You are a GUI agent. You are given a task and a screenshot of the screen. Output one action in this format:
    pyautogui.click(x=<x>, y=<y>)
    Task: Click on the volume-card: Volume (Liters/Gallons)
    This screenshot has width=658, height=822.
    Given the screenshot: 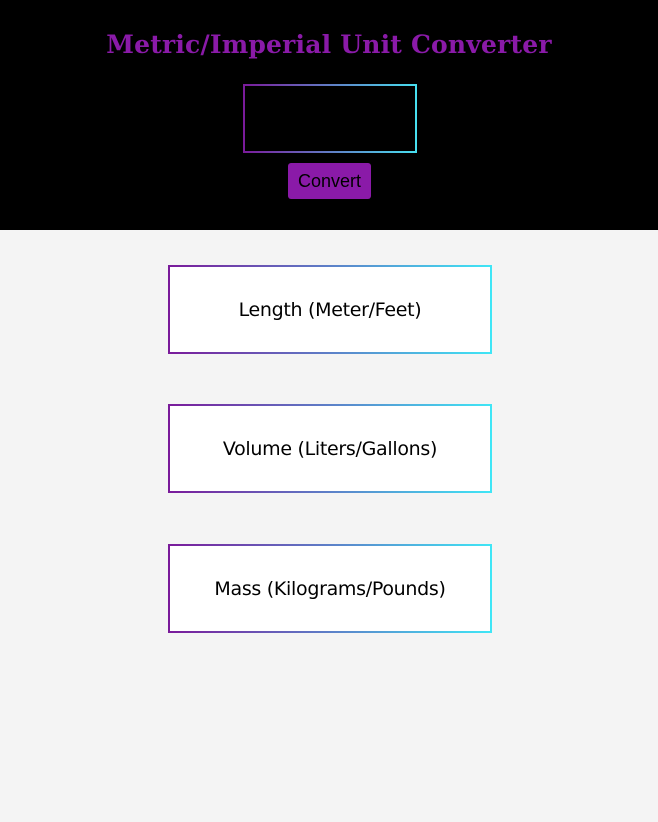 What is the action you would take?
    pyautogui.click(x=330, y=448)
    